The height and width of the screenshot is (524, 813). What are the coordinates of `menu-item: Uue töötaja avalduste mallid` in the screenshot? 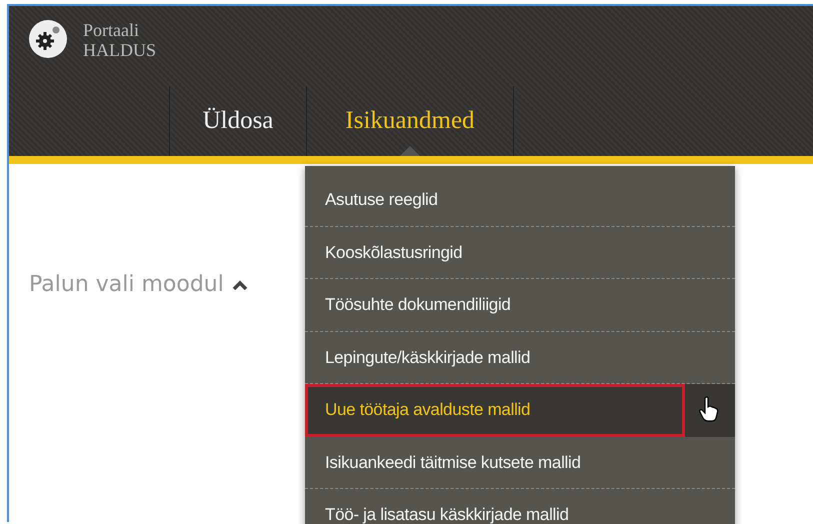 It's located at (495, 410).